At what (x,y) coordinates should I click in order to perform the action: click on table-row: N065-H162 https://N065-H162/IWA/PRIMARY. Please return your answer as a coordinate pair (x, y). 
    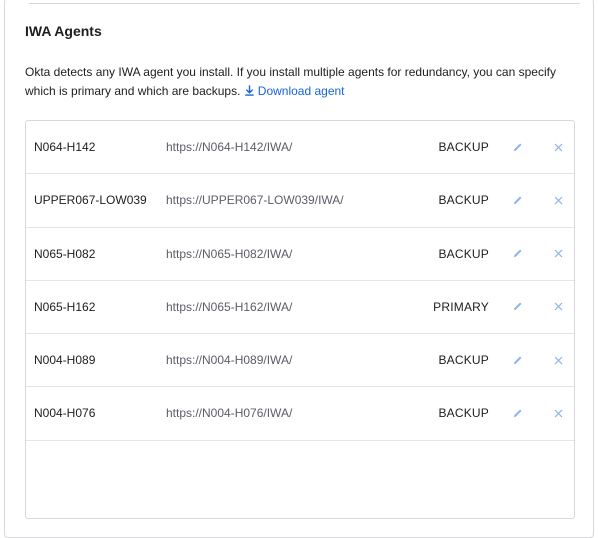
    Looking at the image, I should click on (300, 308).